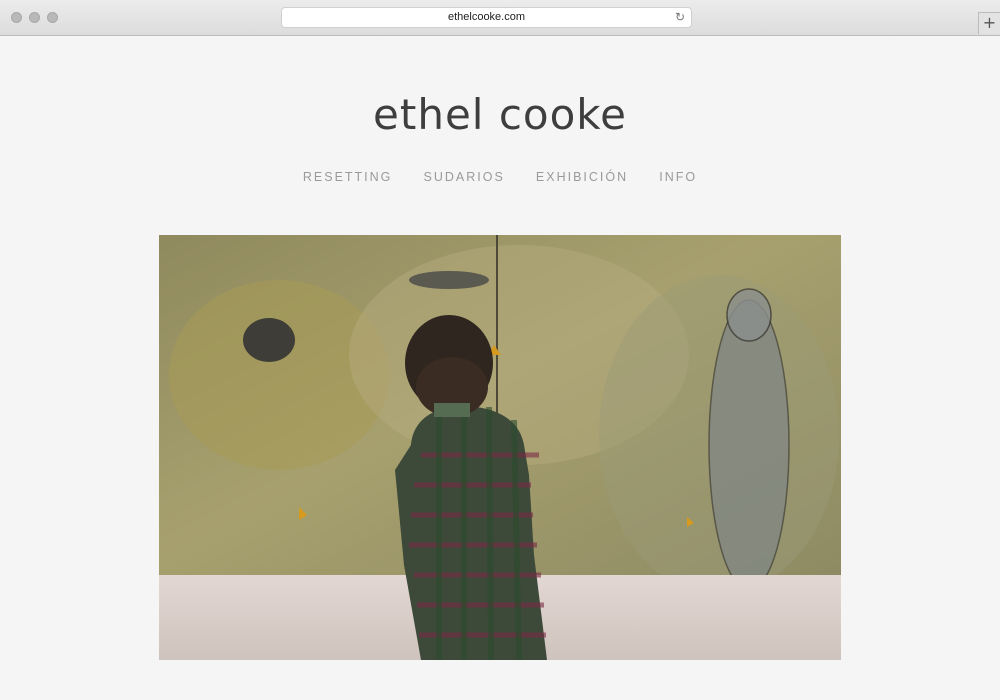  I want to click on nav-item-resetting: RESETTING, so click(348, 177).